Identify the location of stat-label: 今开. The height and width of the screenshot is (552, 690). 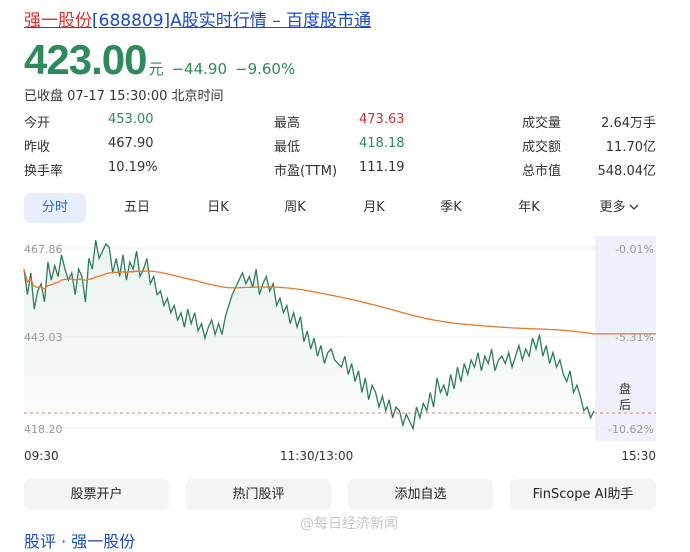
(37, 123).